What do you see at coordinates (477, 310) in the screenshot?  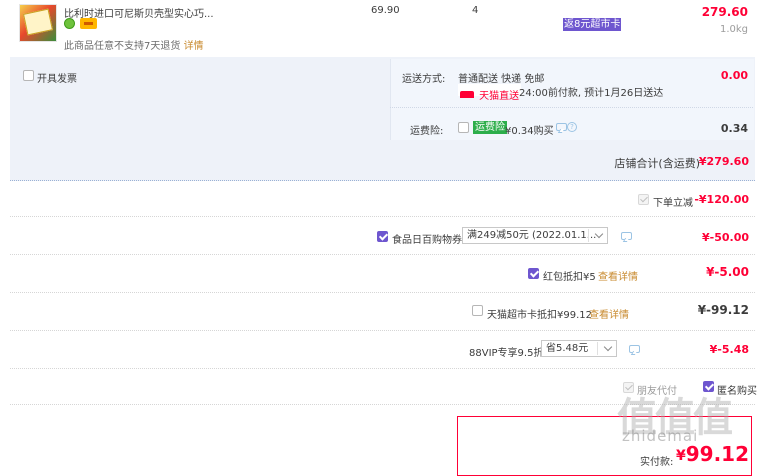 I see `tmall-card-checkbox` at bounding box center [477, 310].